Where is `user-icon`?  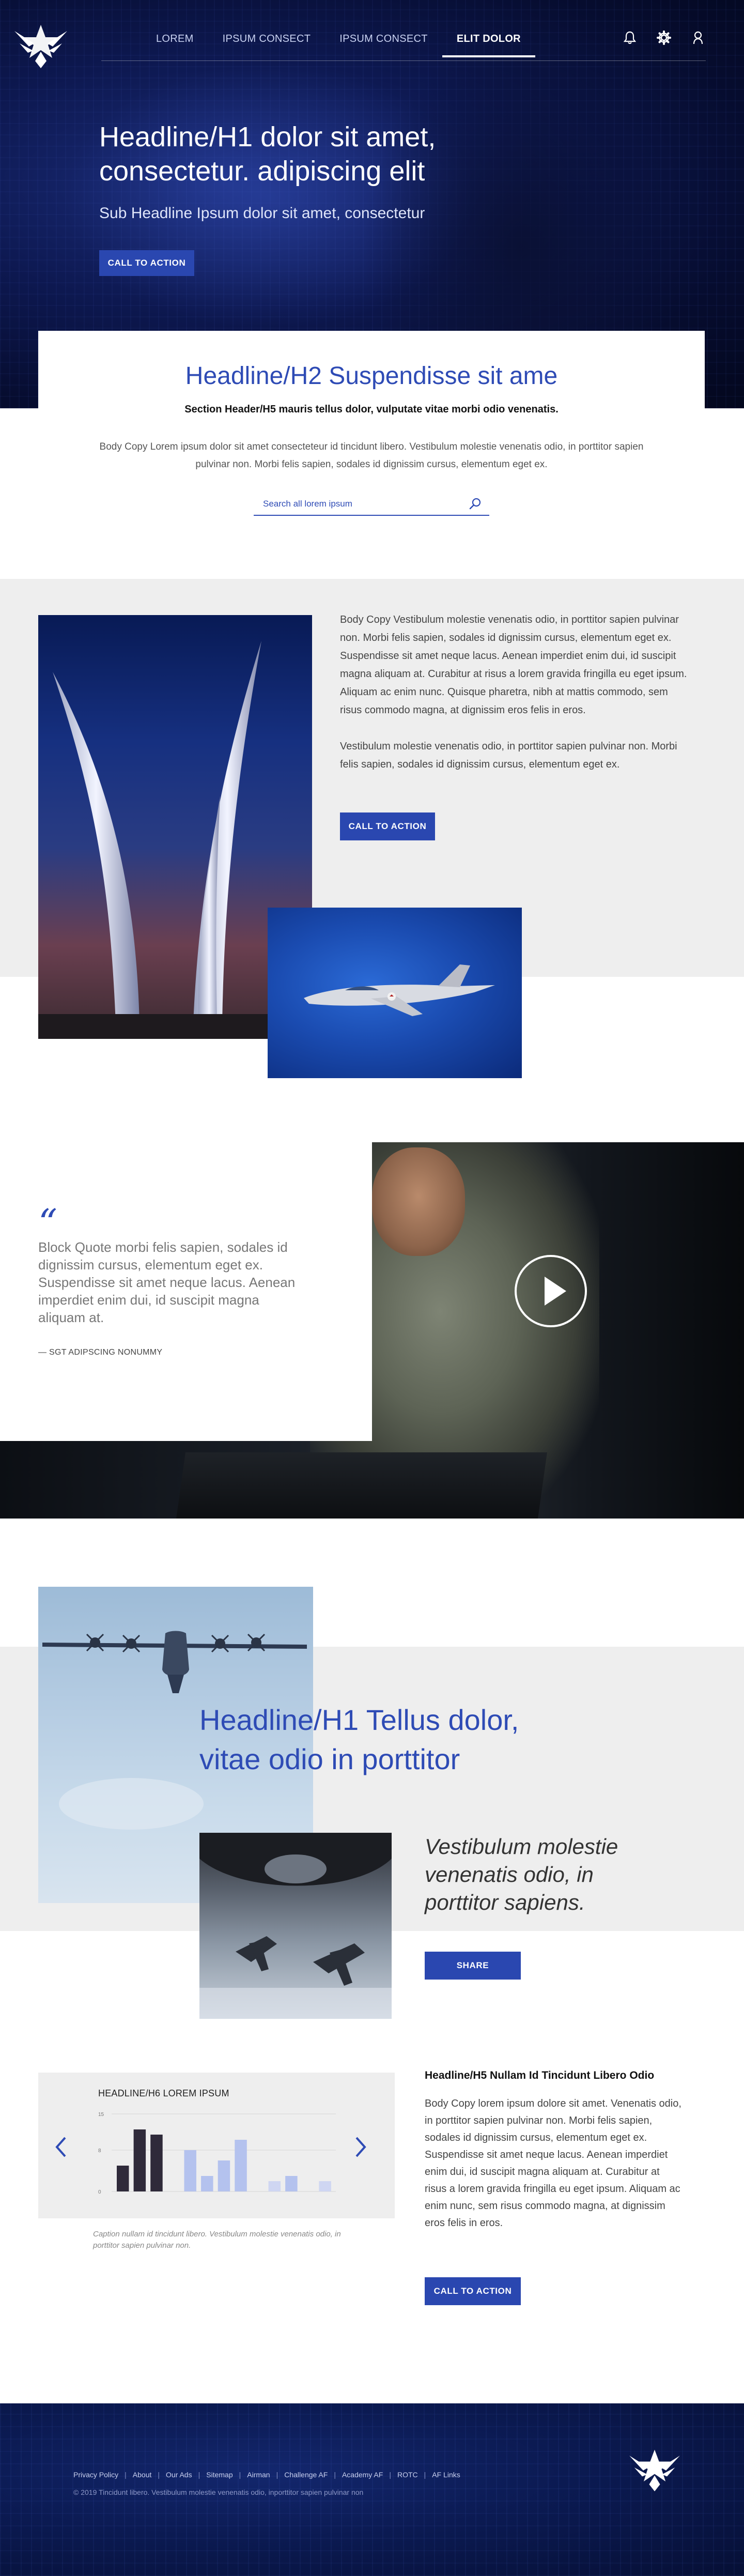
user-icon is located at coordinates (698, 37).